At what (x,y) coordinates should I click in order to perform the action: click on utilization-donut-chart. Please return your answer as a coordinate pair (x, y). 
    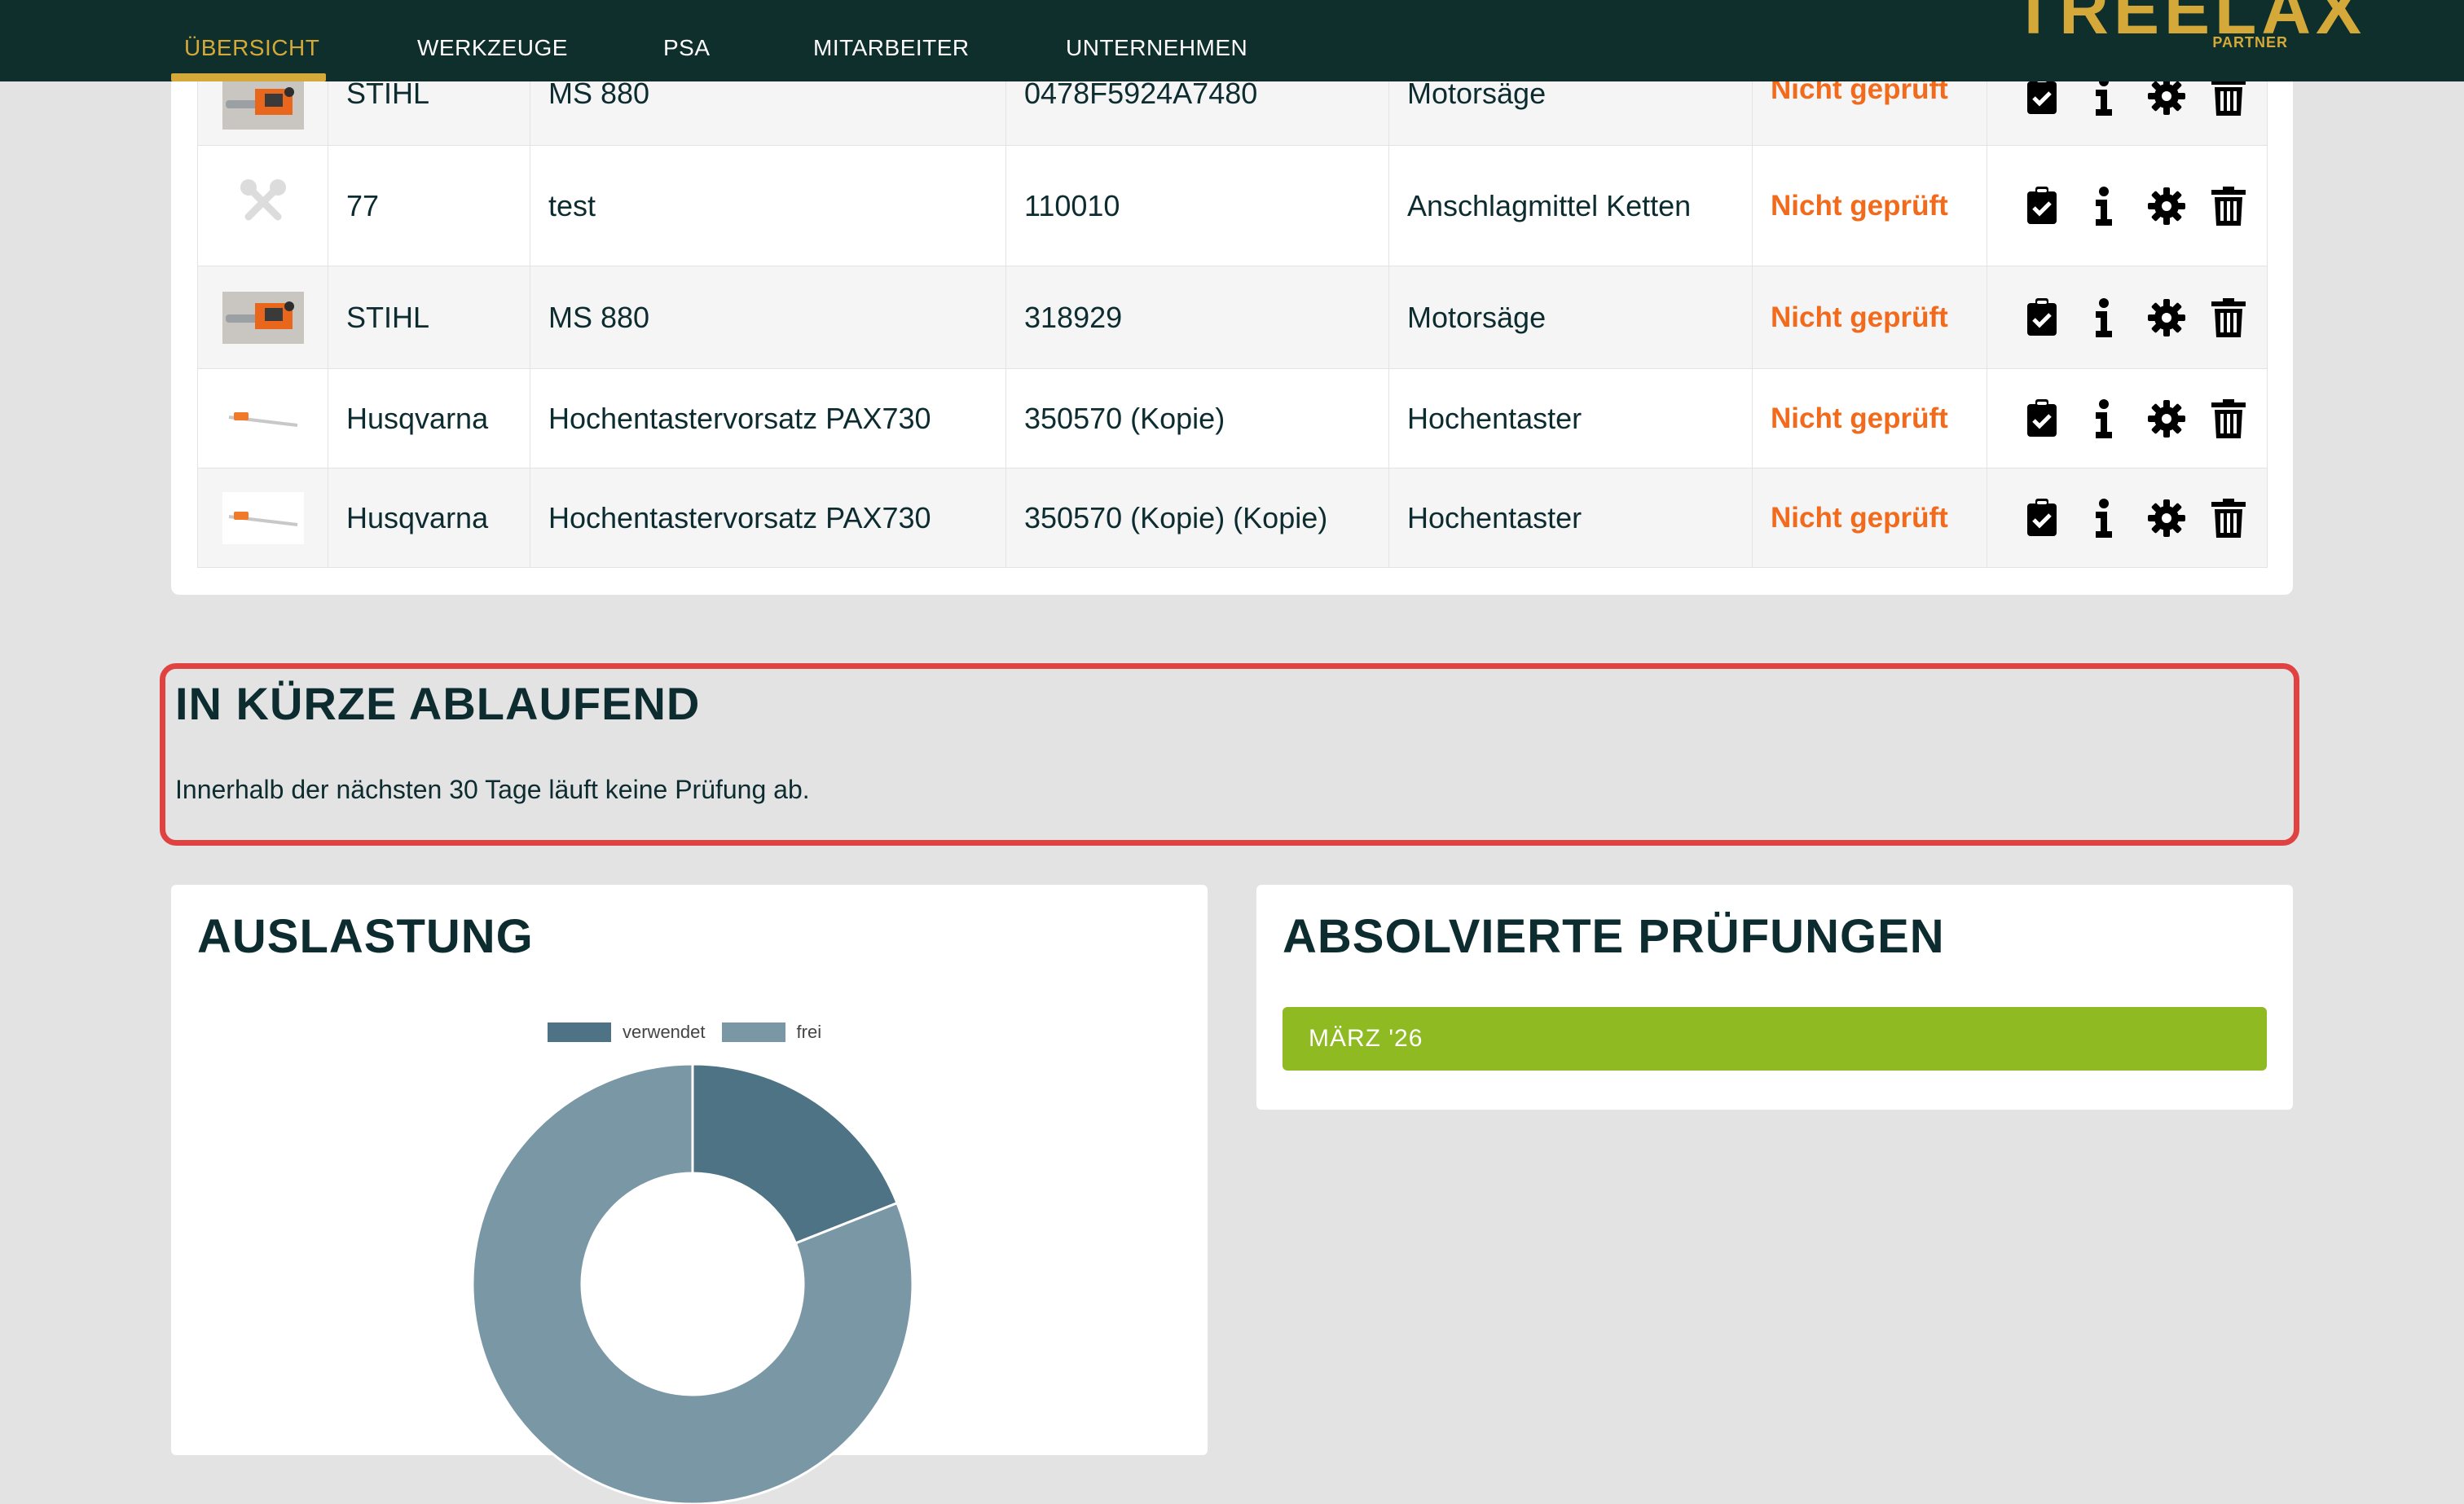
    Looking at the image, I should click on (693, 1284).